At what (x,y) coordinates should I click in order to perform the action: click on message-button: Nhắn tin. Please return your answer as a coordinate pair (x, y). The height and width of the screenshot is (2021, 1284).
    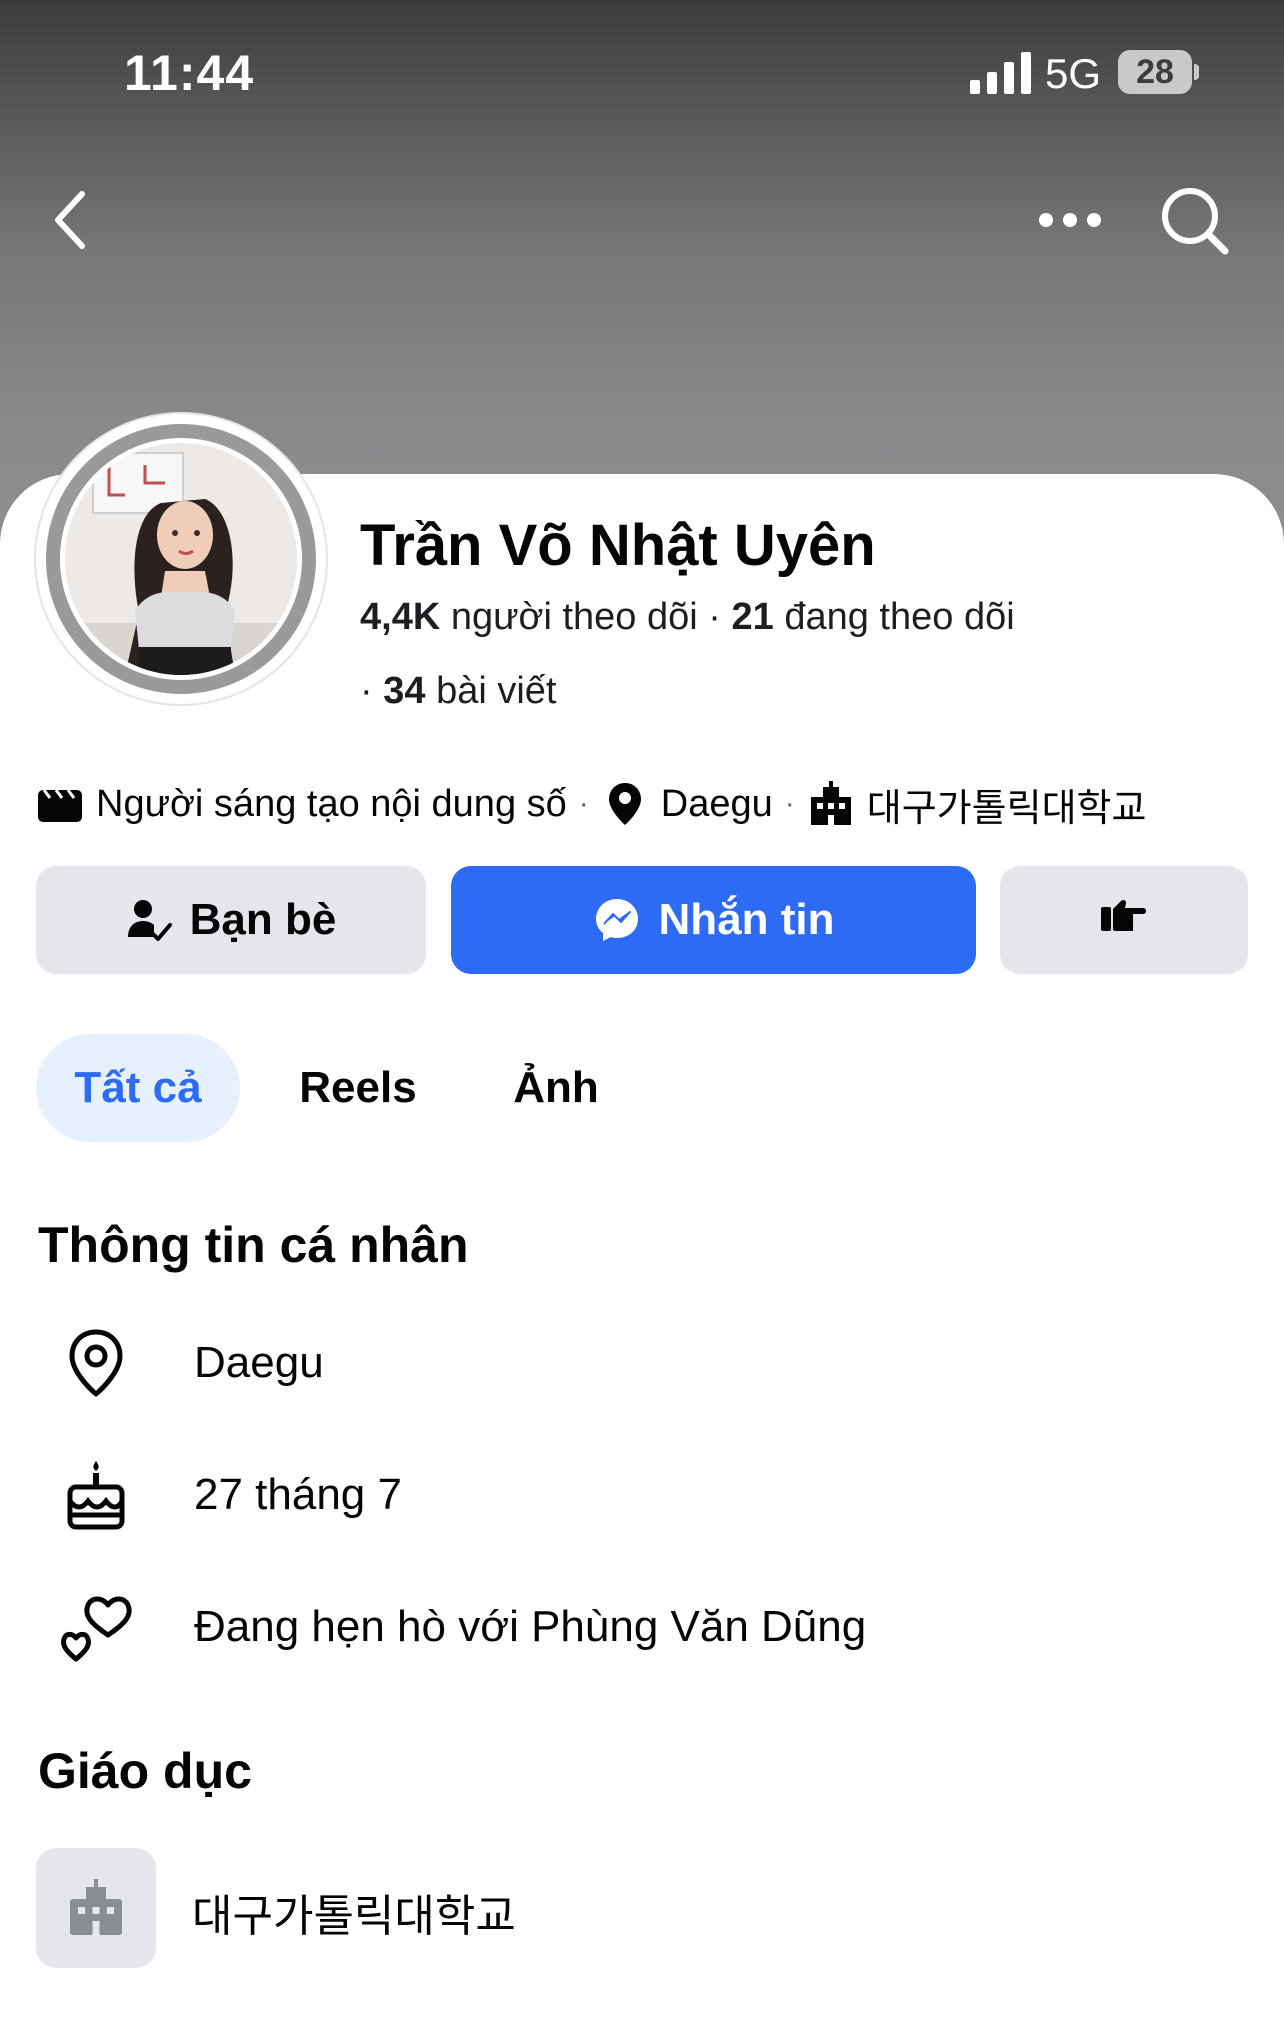
    Looking at the image, I should click on (713, 920).